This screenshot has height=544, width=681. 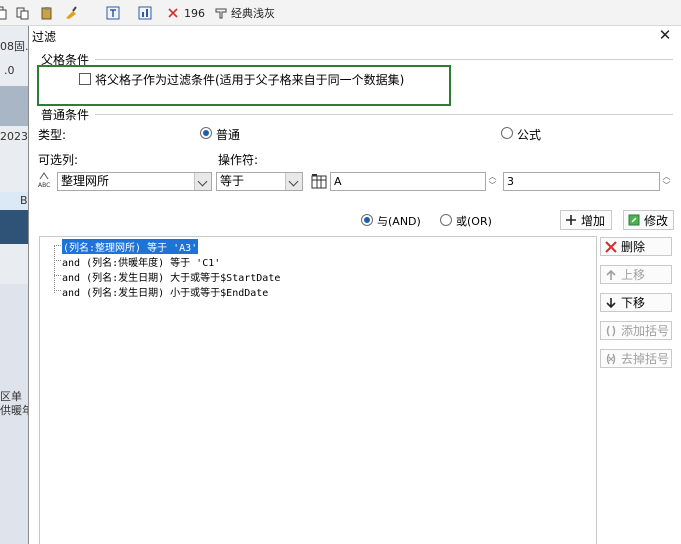 I want to click on text-icon, so click(x=113, y=13).